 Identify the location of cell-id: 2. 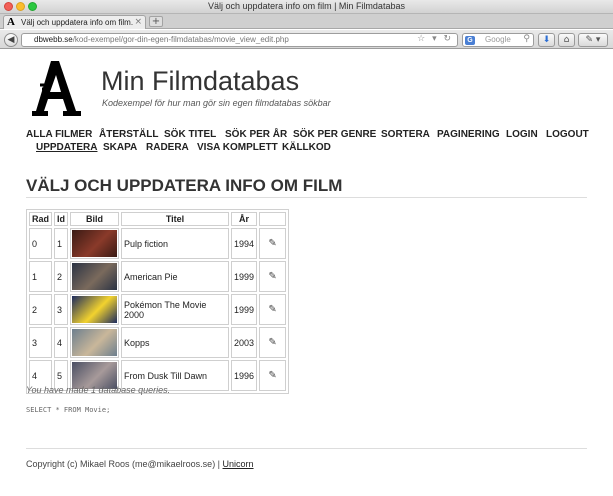
(61, 276).